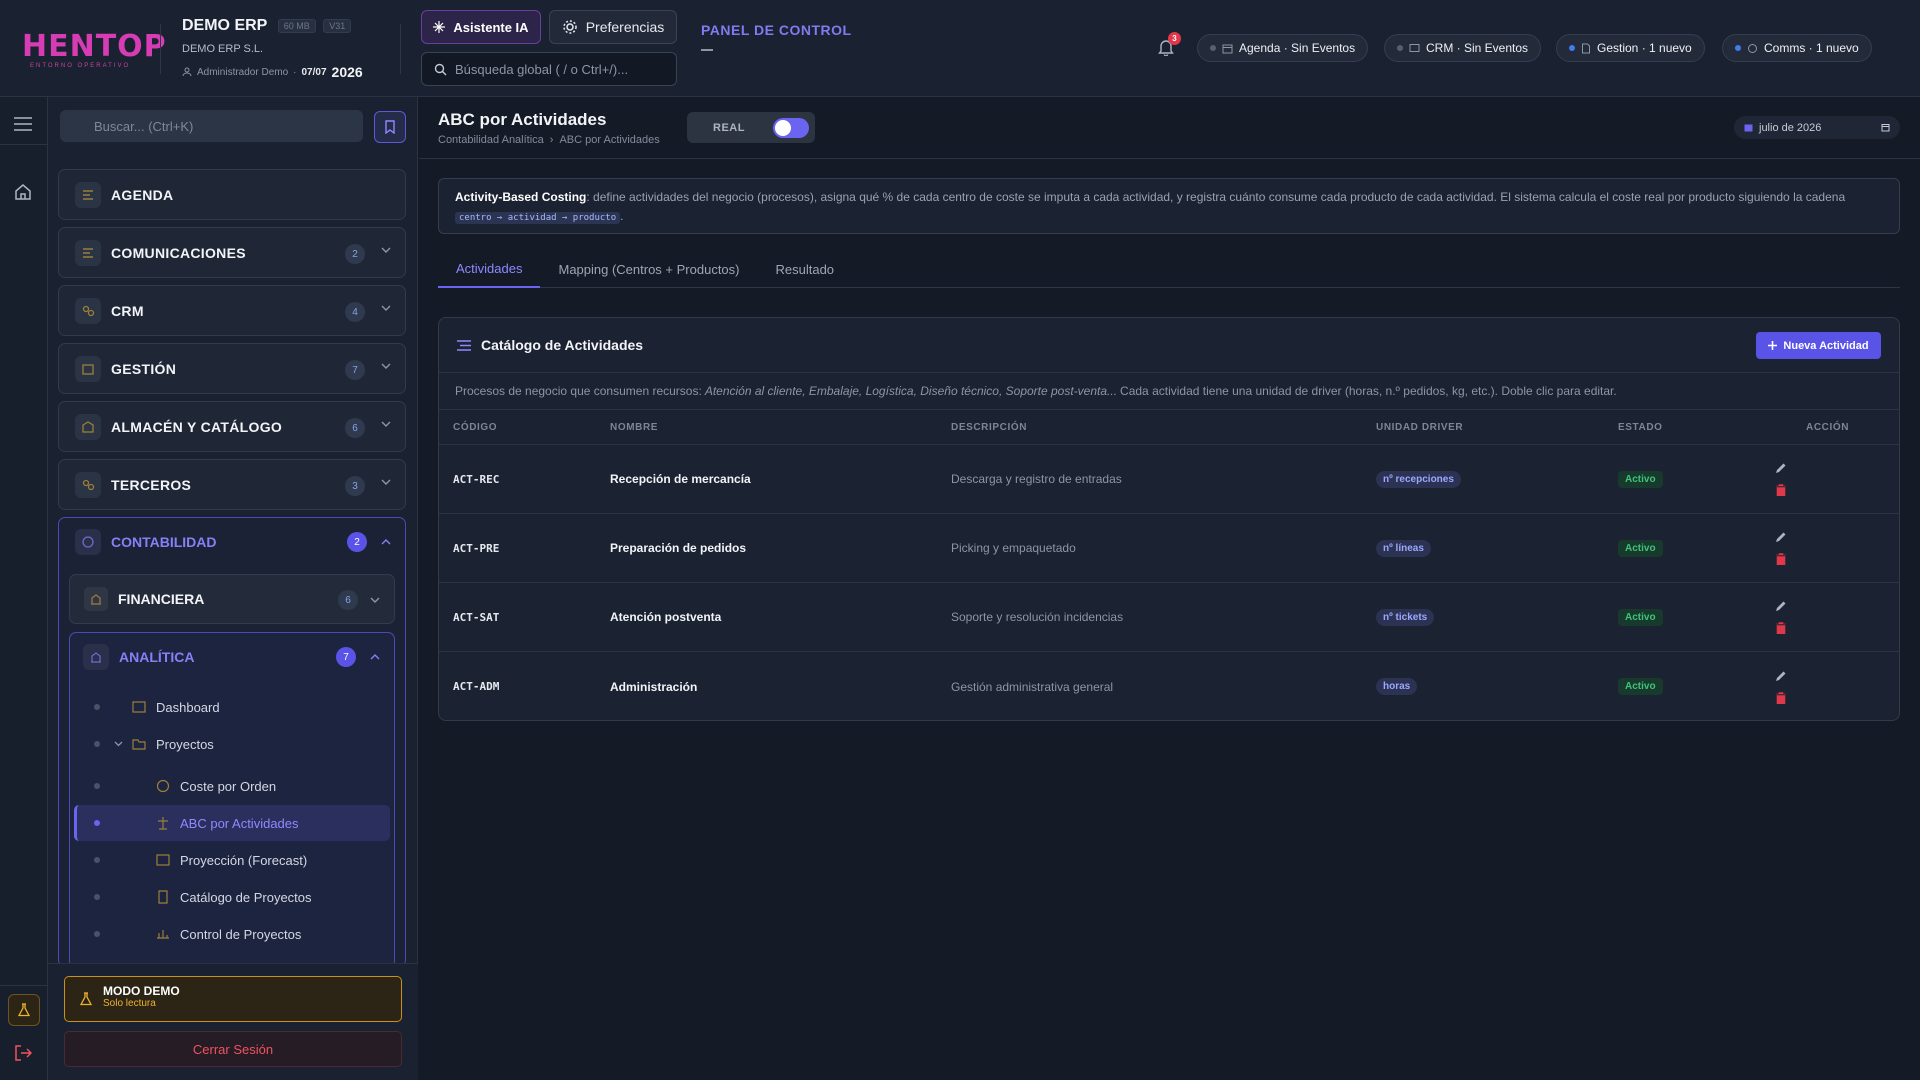  I want to click on tab-mapping: Mapping (Centros + Productos), so click(648, 269).